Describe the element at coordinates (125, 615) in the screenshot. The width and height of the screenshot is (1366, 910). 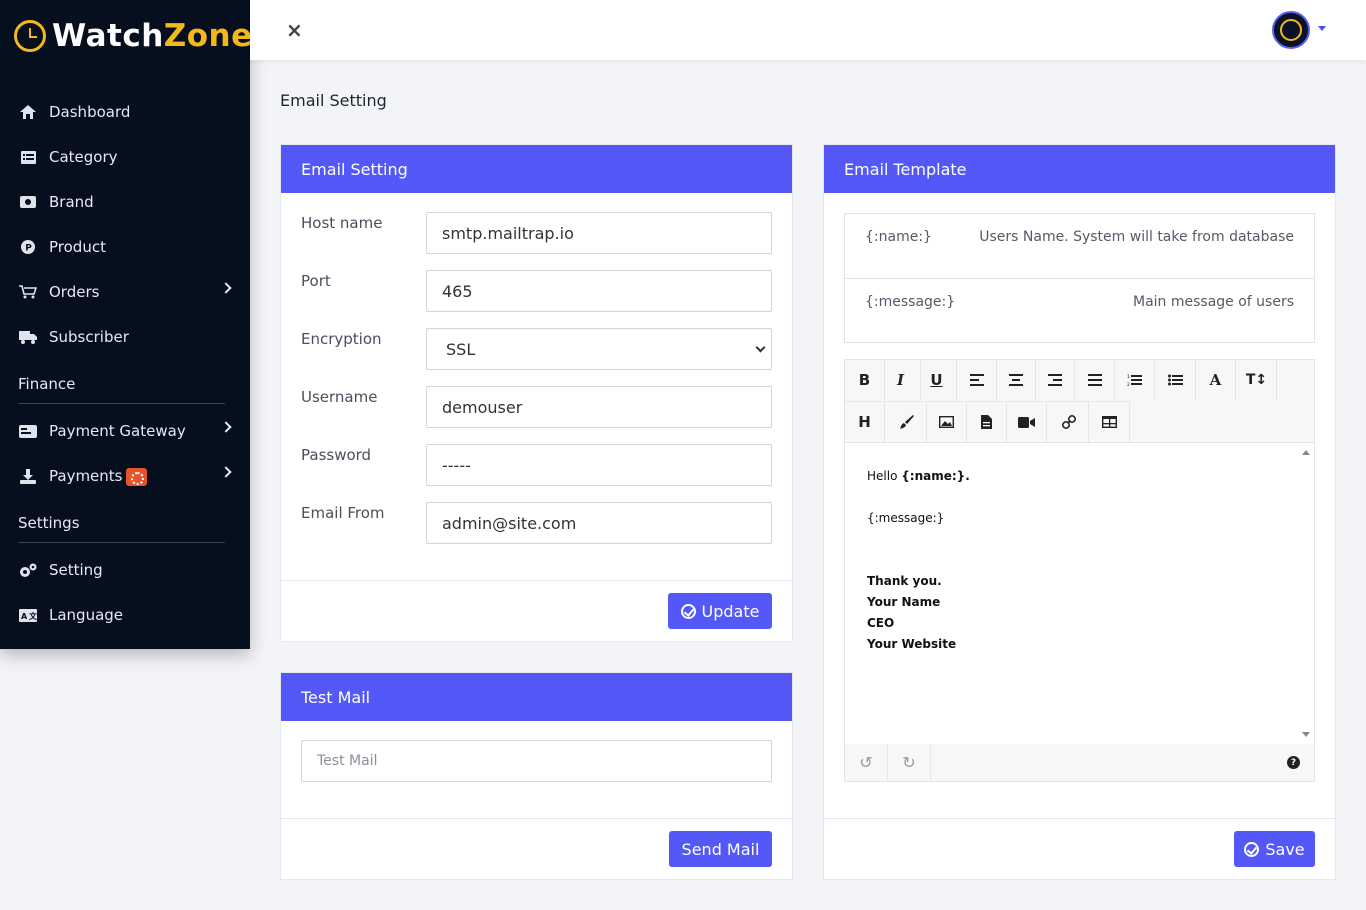
I see `sidebar-item-language: A文 Language` at that location.